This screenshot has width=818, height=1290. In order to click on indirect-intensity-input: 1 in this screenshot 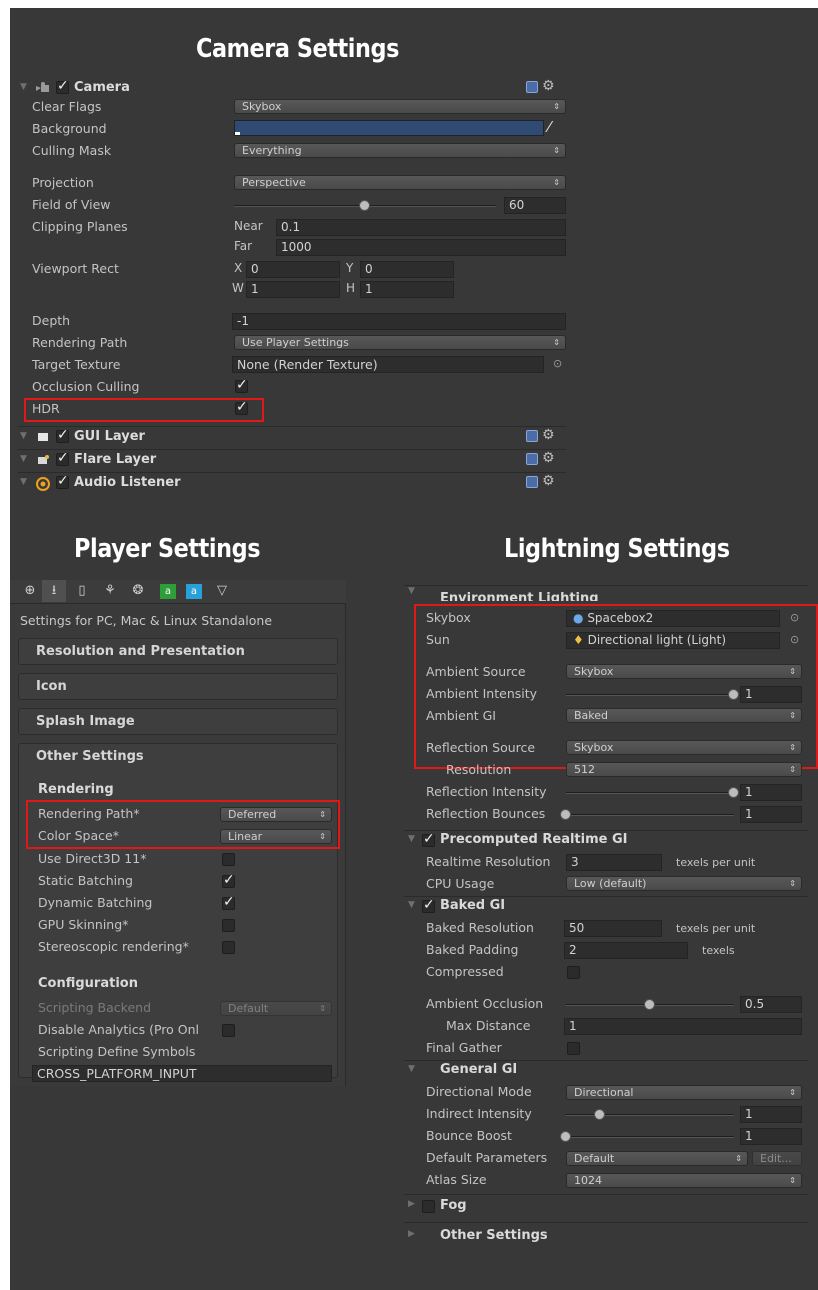, I will do `click(771, 1114)`.